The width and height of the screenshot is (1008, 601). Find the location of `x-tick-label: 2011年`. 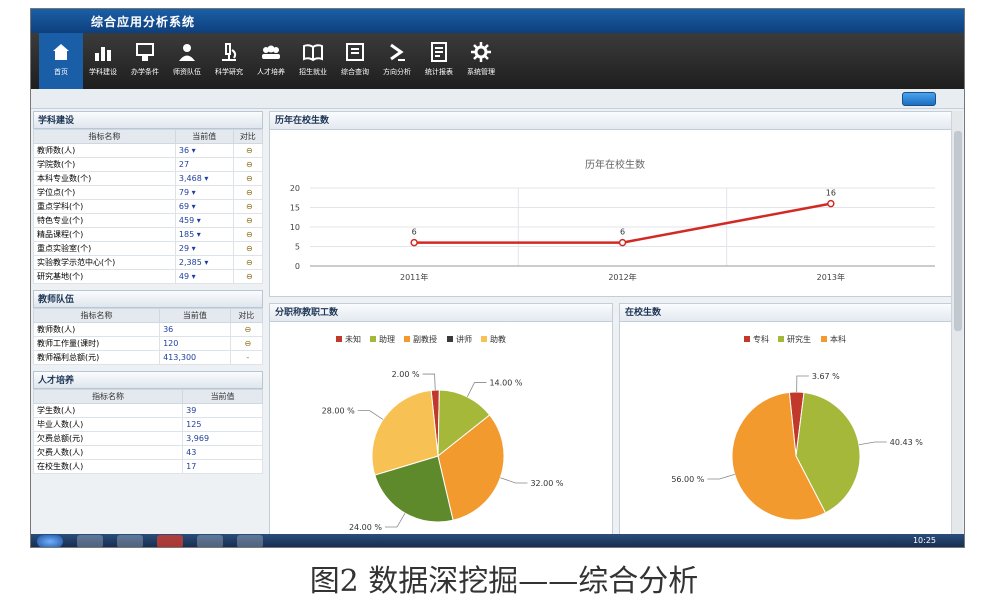

x-tick-label: 2011年 is located at coordinates (414, 277).